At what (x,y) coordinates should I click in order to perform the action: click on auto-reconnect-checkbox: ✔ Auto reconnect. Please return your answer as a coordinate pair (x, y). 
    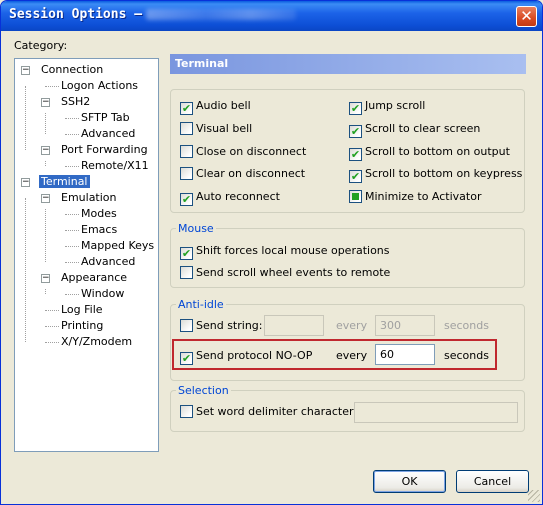
    Looking at the image, I should click on (230, 198).